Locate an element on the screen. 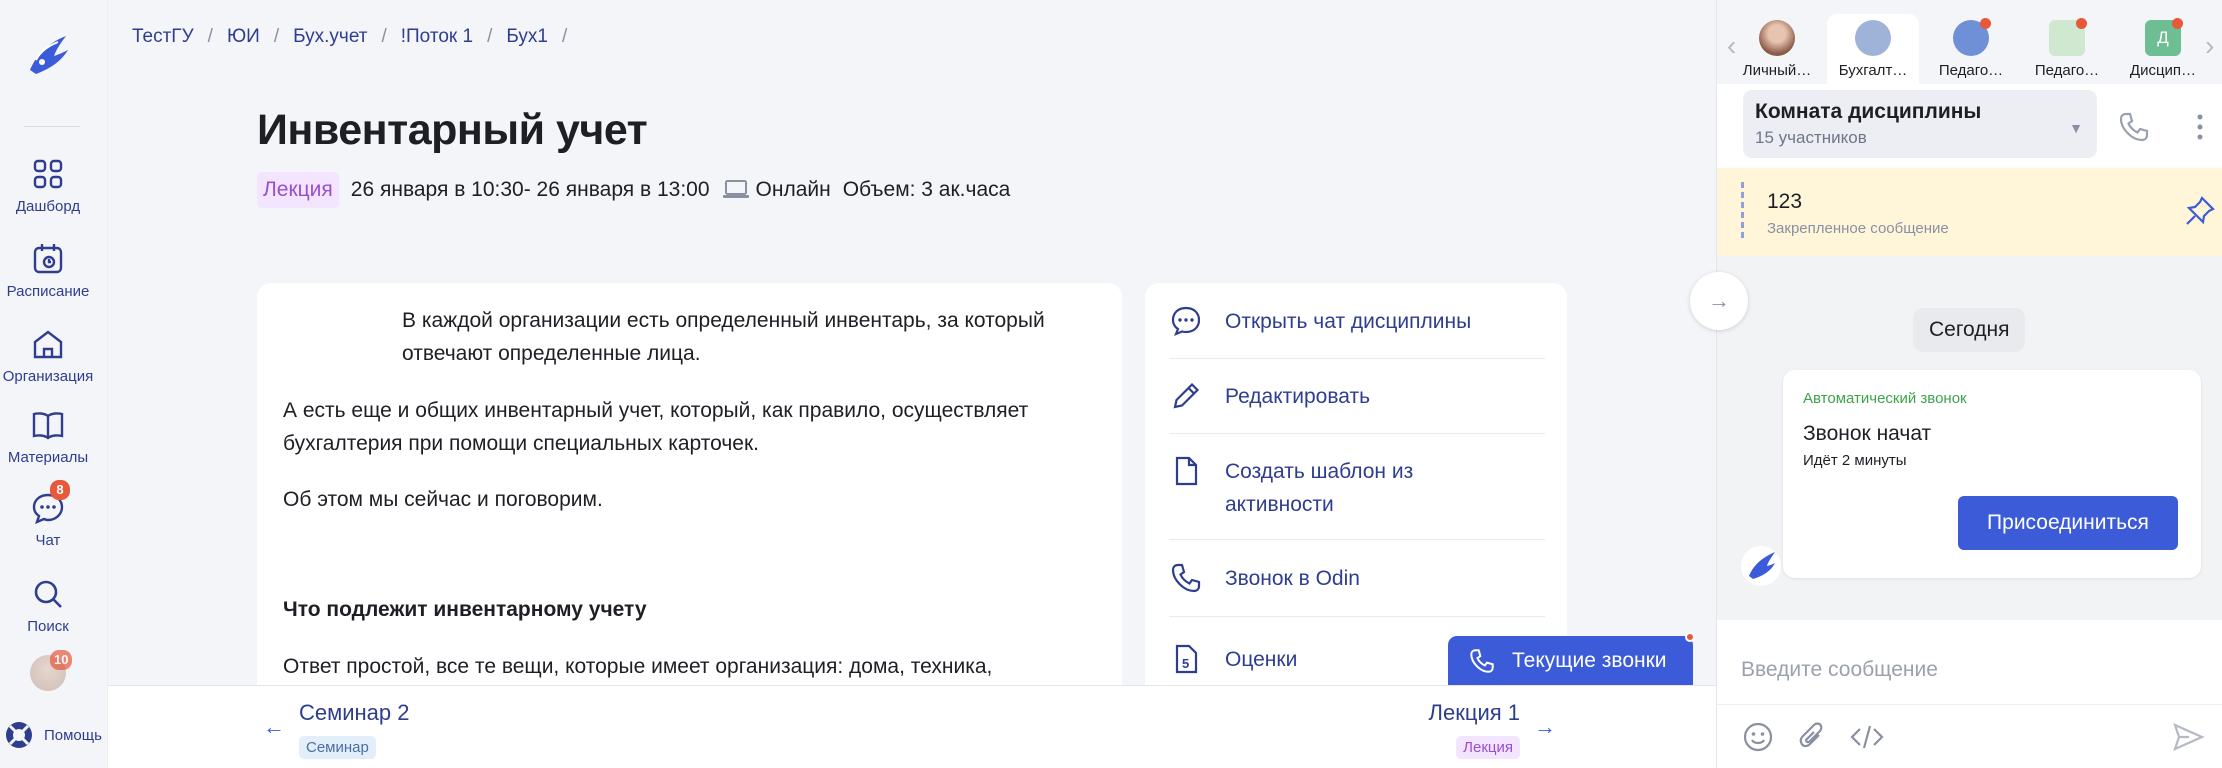  next-activity-title: Лекция 1 is located at coordinates (1474, 712).